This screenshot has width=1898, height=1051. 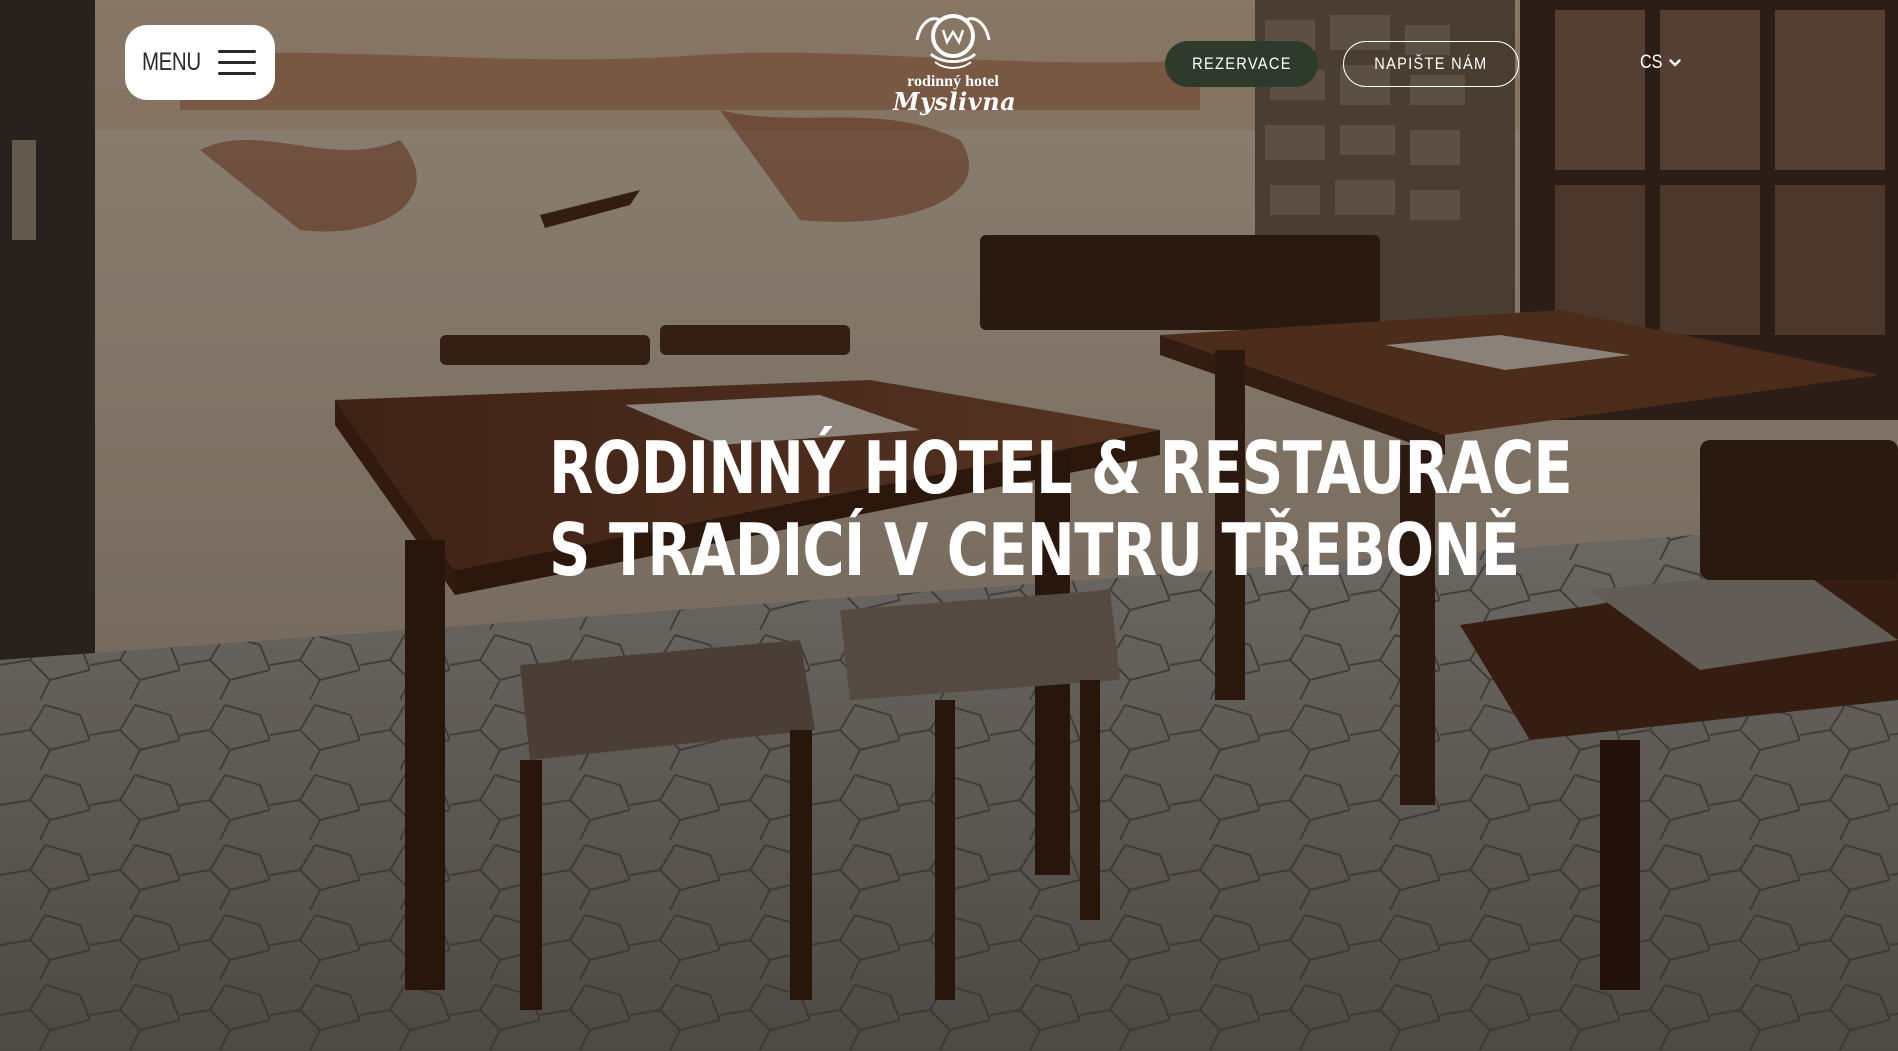 I want to click on reservation-button: REZERVACE, so click(x=1241, y=64).